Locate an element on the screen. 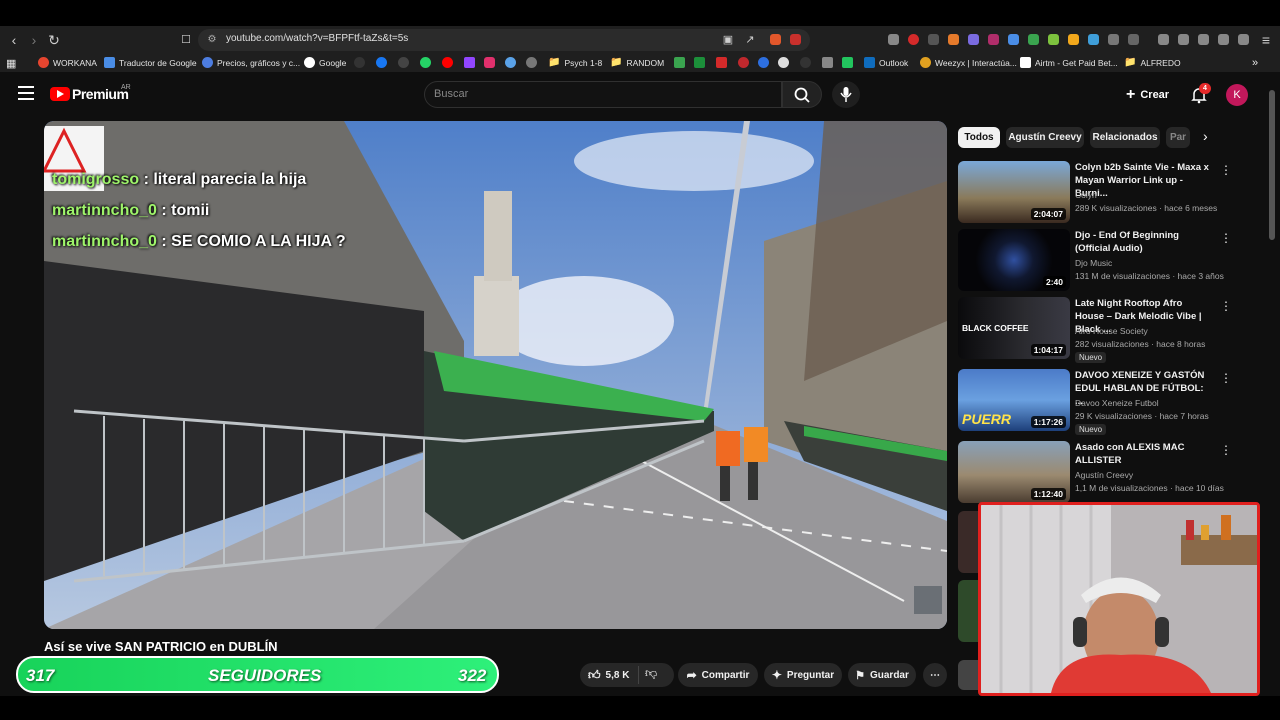 This screenshot has width=1280, height=720. vpn-icon is located at coordinates (1243, 39).